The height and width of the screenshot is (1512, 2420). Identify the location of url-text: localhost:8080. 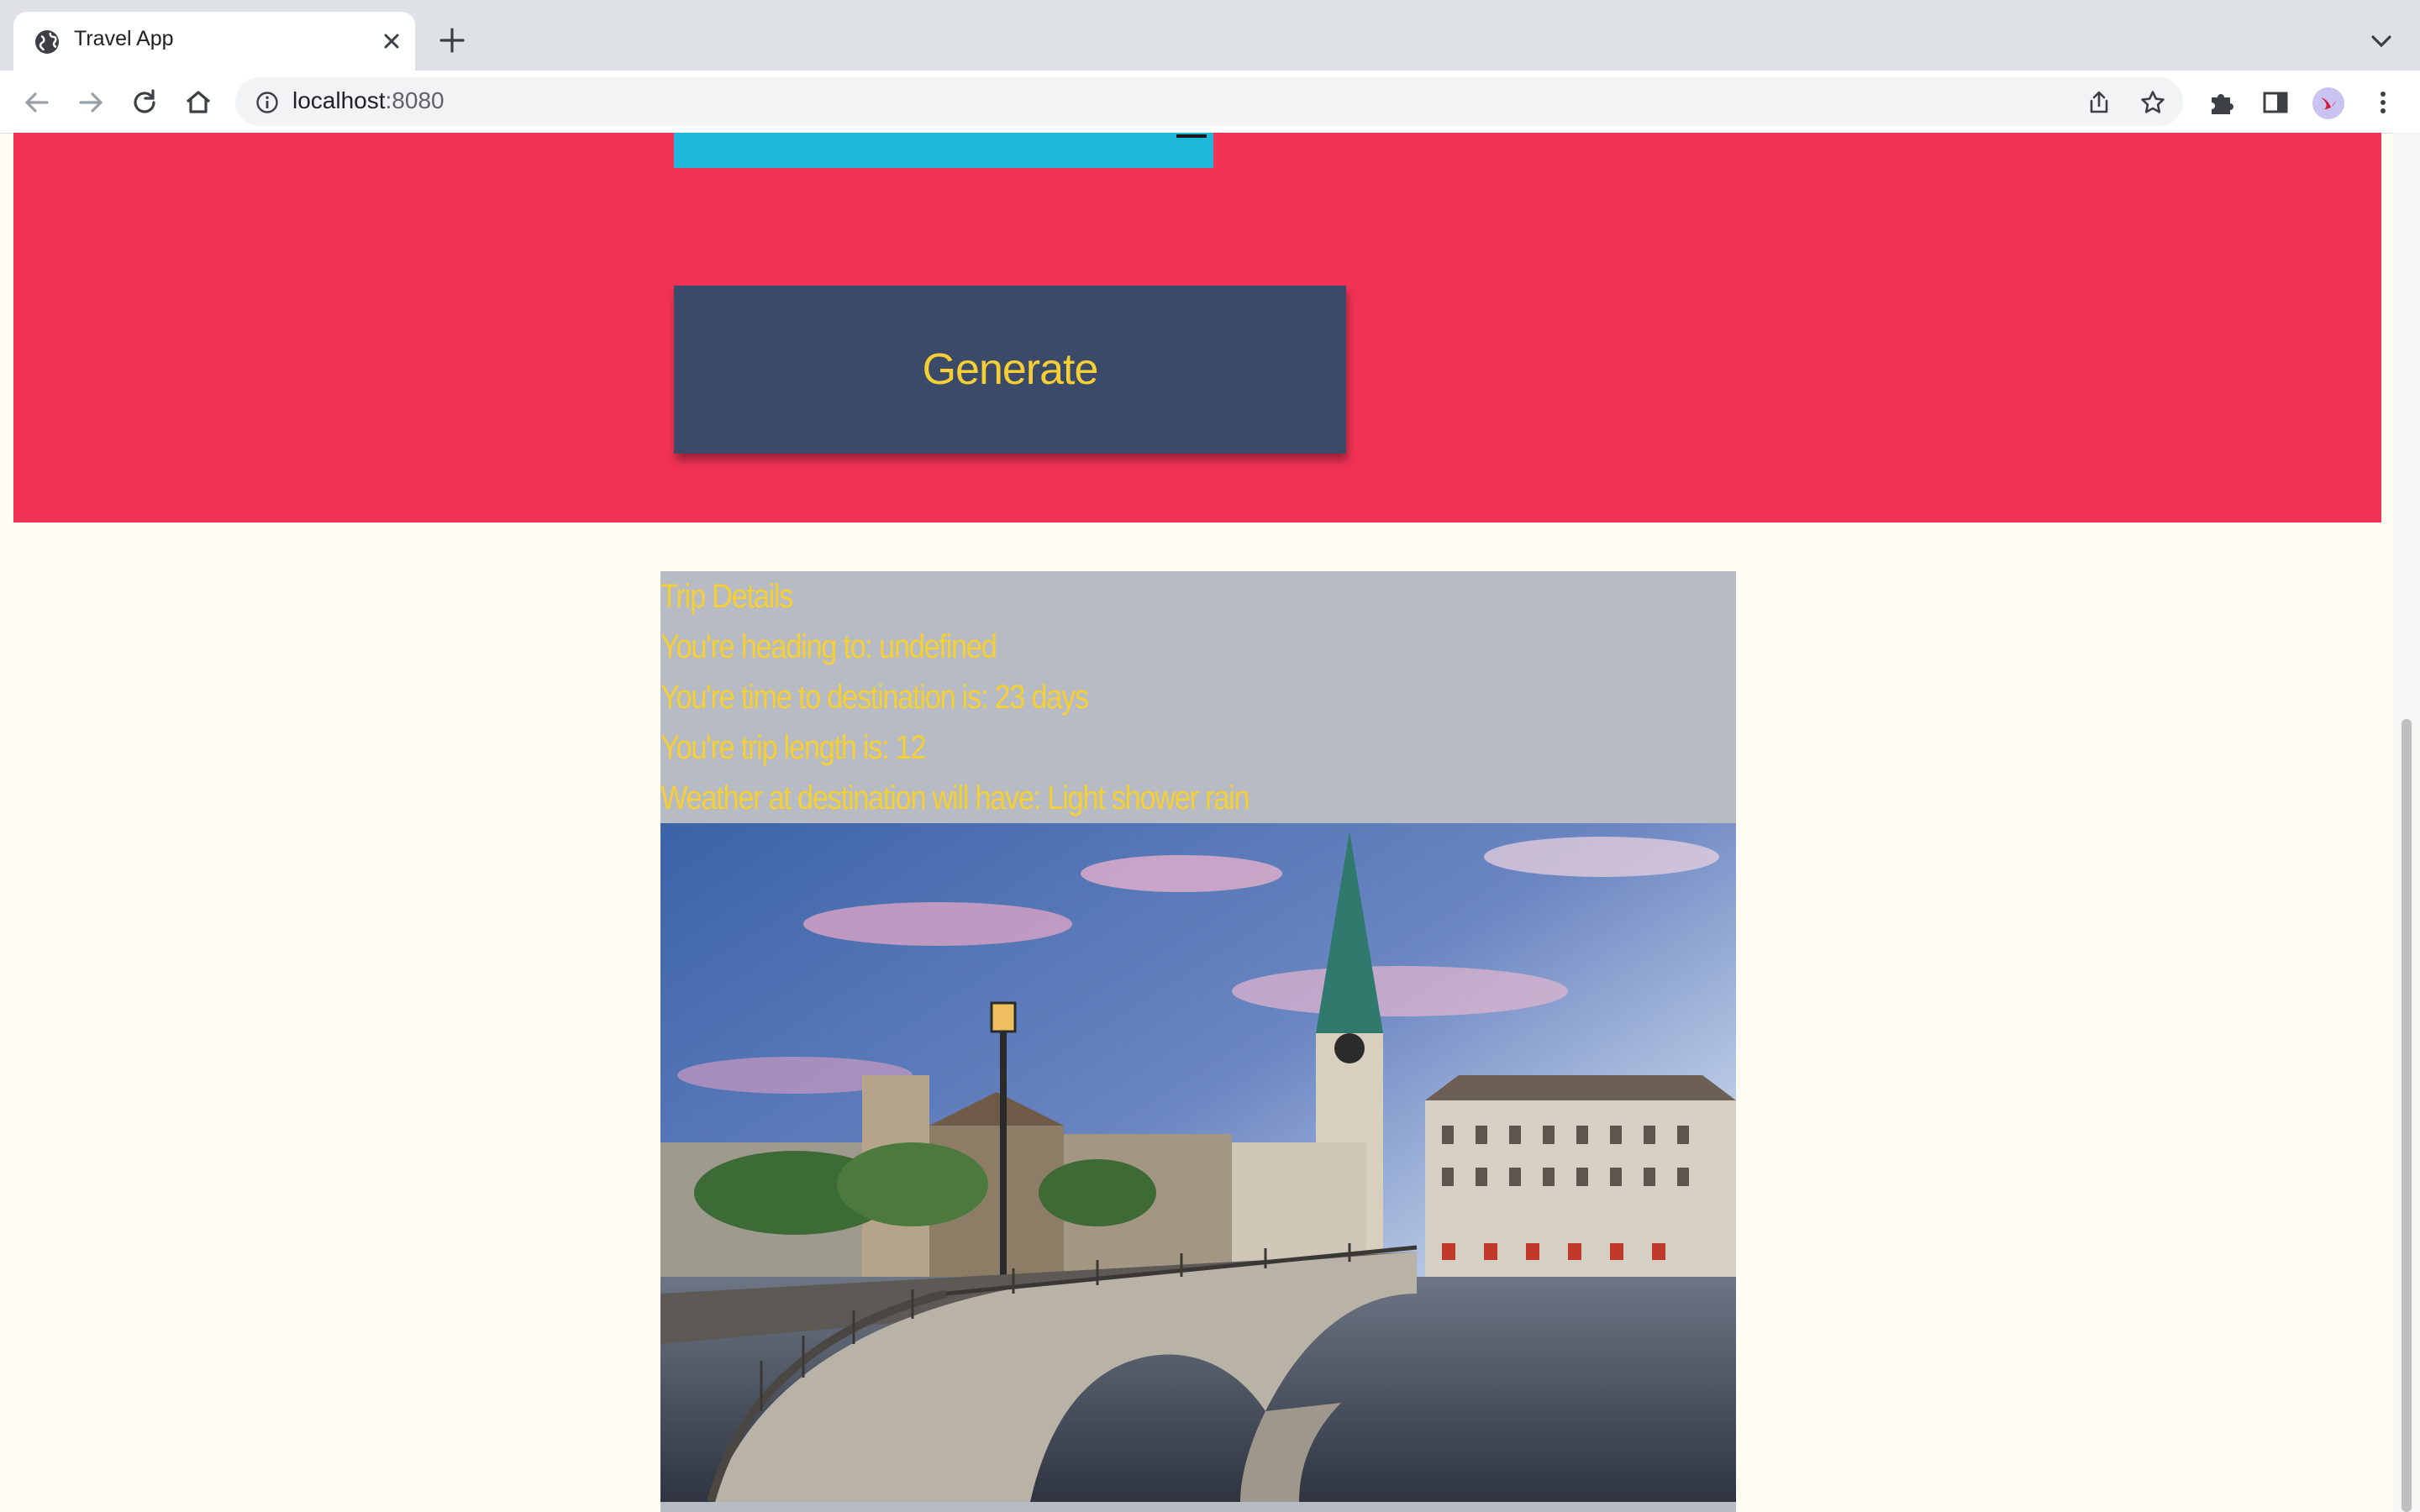
(368, 100).